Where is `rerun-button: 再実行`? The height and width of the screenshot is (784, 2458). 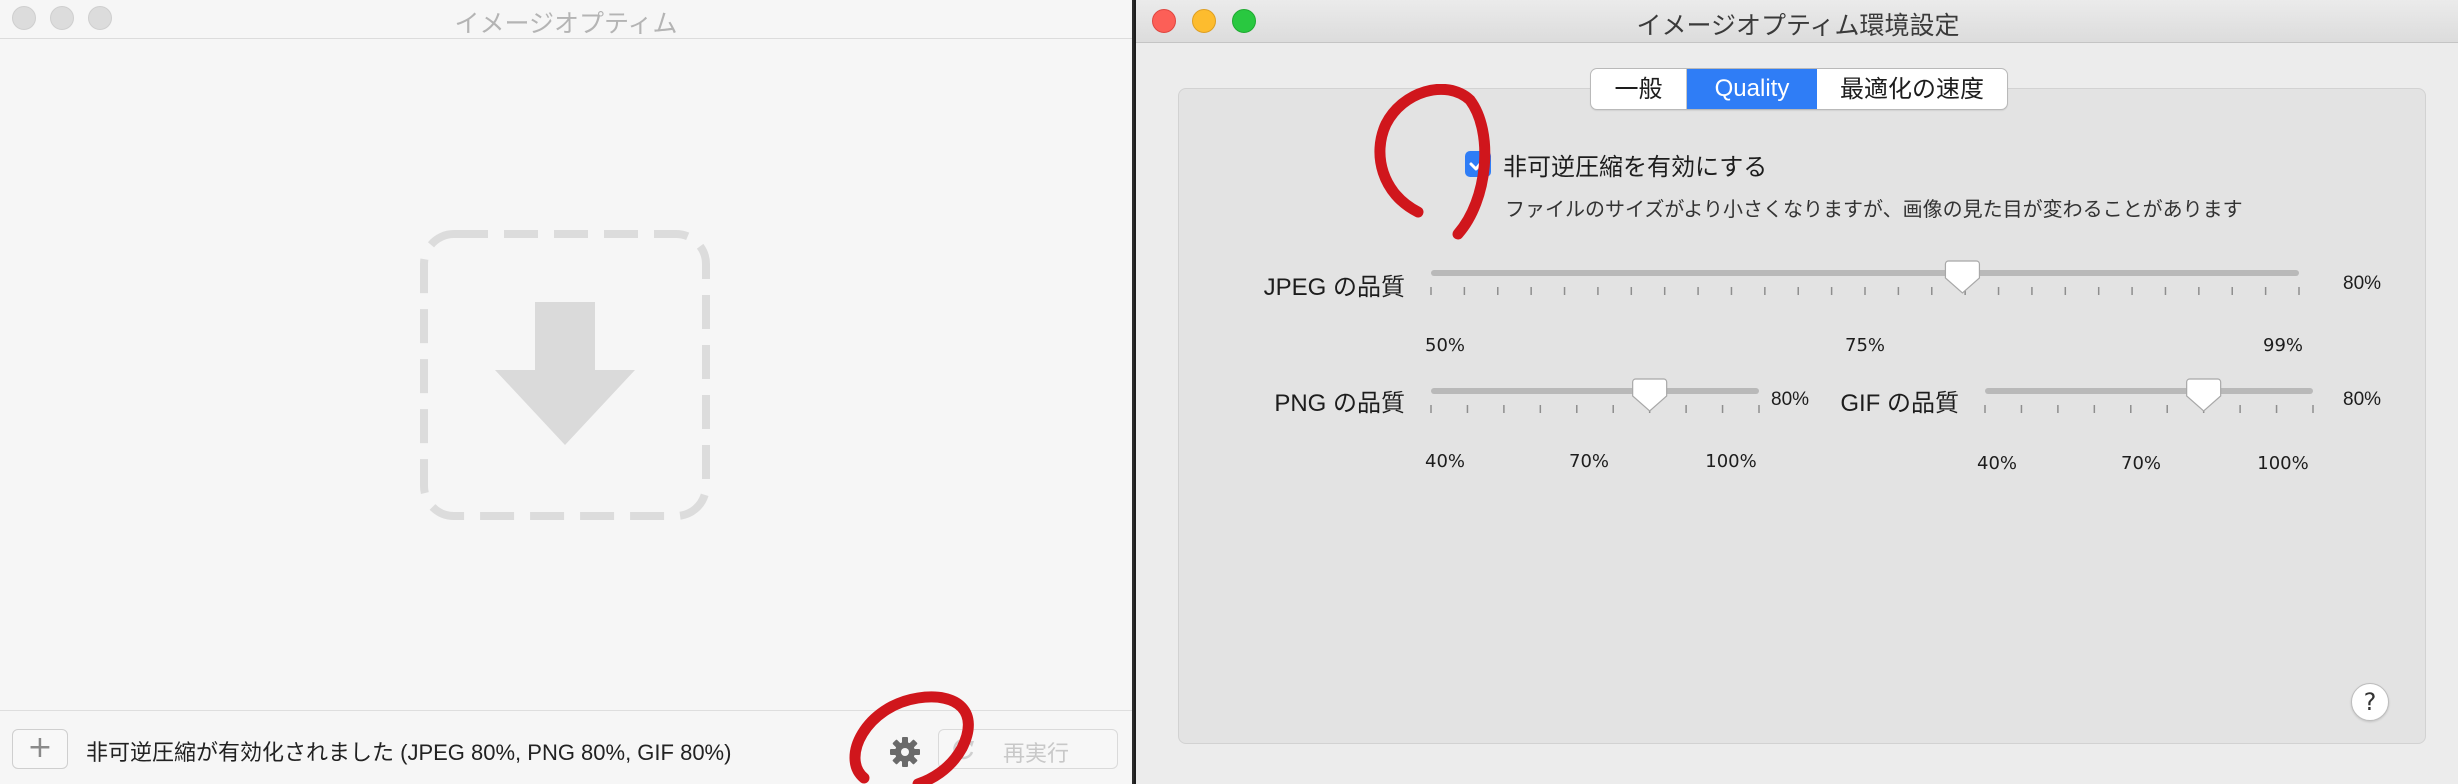
rerun-button: 再実行 is located at coordinates (1028, 749).